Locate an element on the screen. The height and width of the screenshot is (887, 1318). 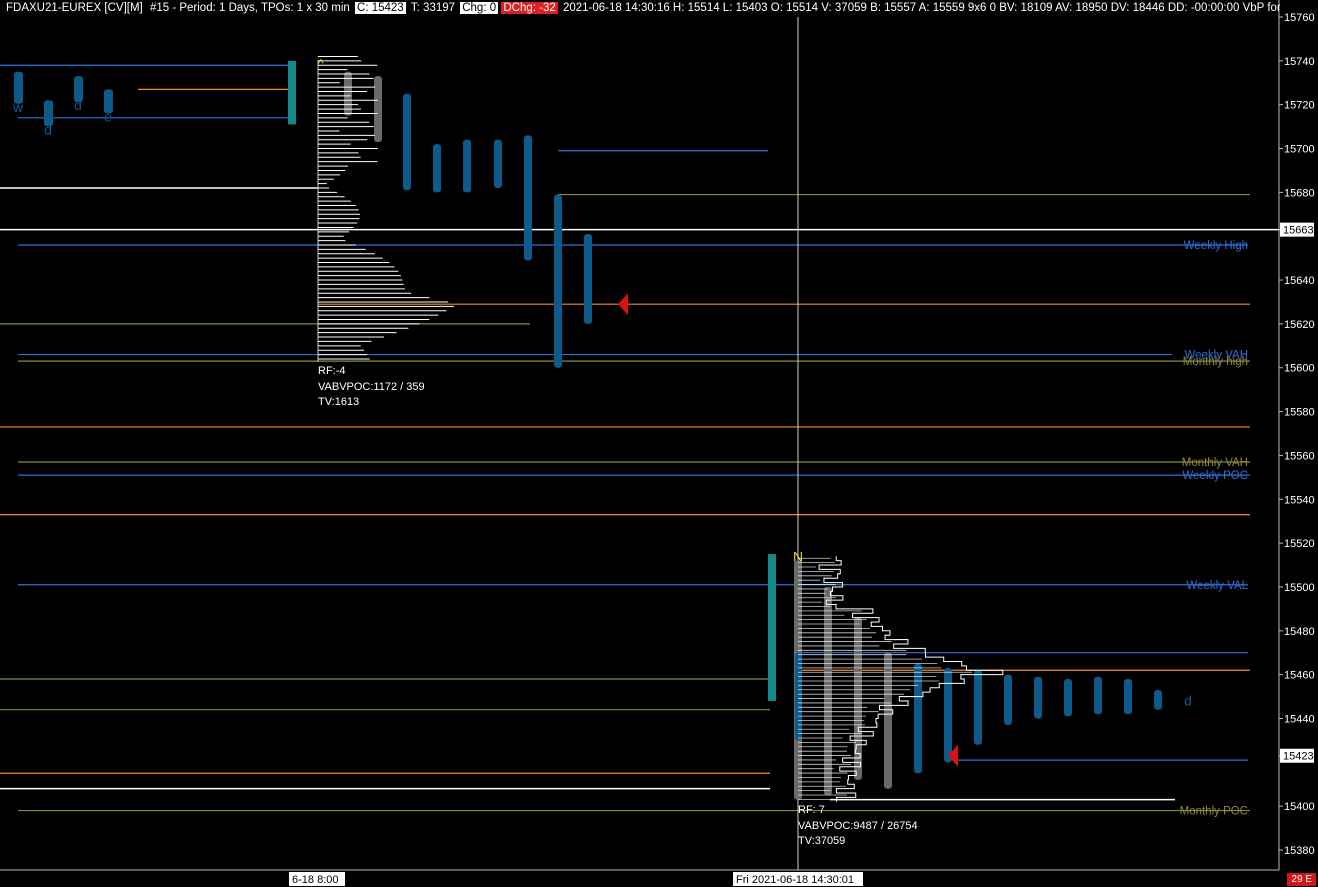
level-label: Weekly High is located at coordinates (1216, 246).